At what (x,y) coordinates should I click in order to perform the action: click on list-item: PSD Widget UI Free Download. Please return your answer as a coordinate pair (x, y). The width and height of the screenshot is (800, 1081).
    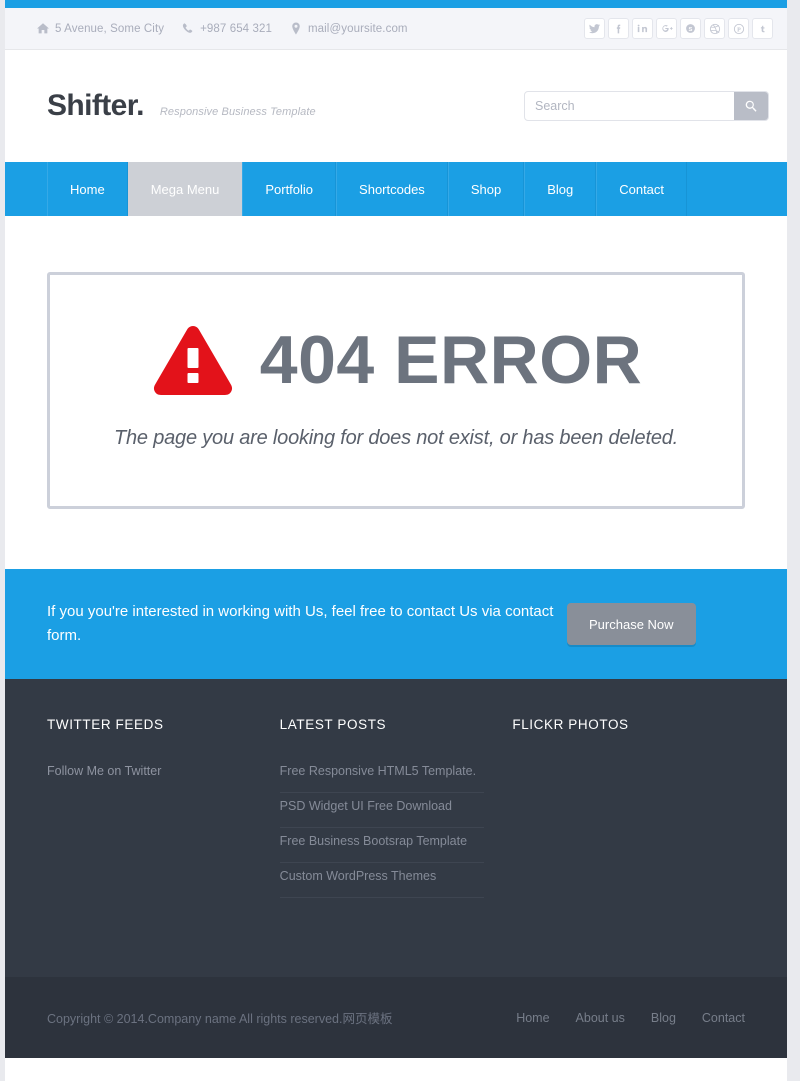
    Looking at the image, I should click on (382, 810).